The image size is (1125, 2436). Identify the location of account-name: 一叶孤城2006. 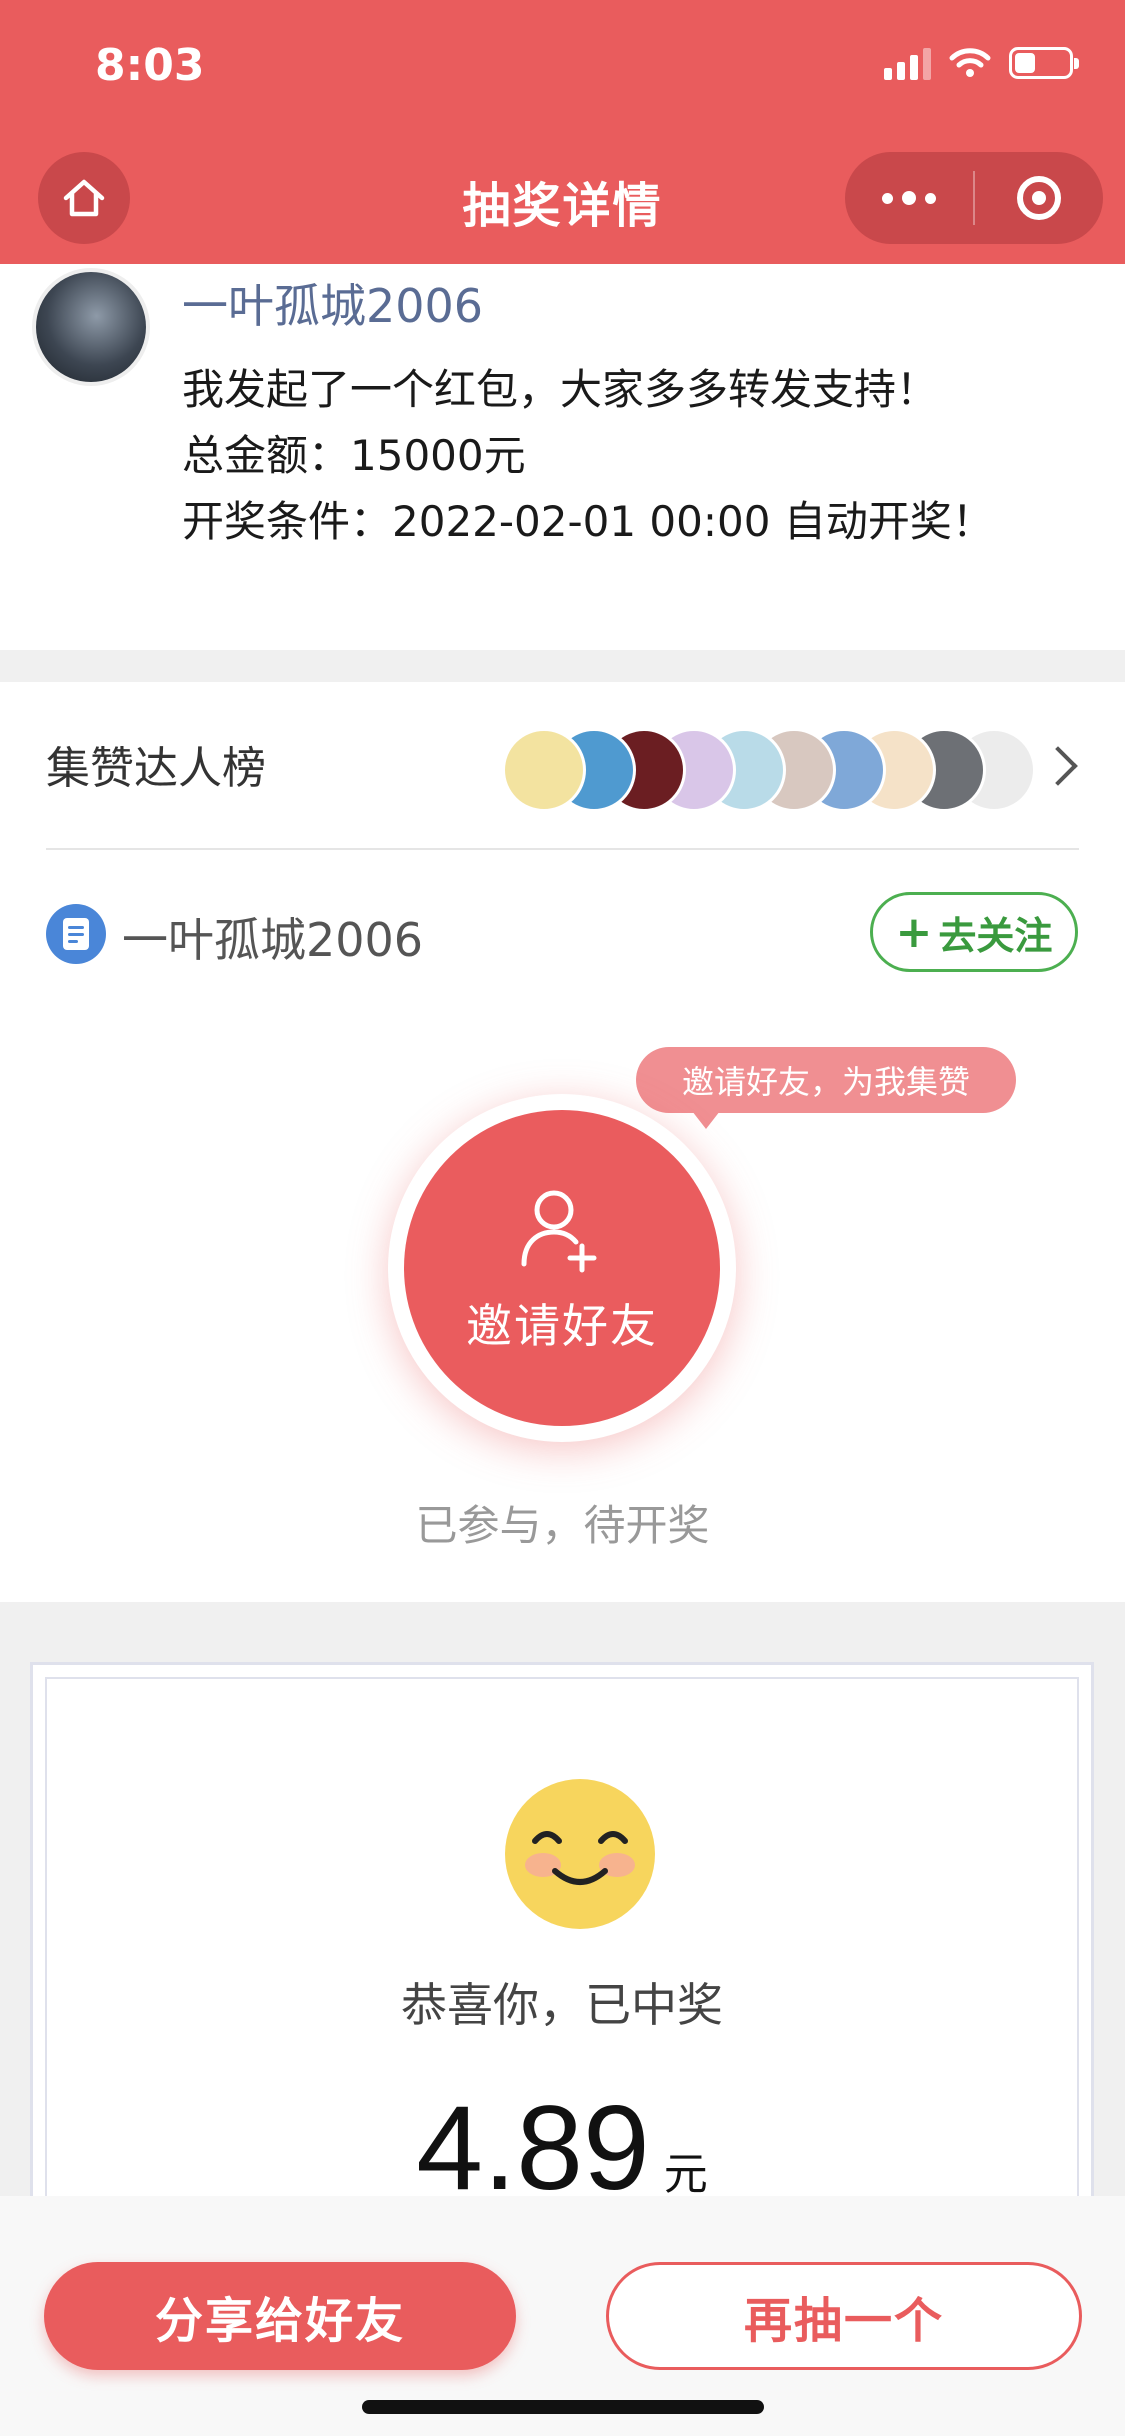
(273, 940).